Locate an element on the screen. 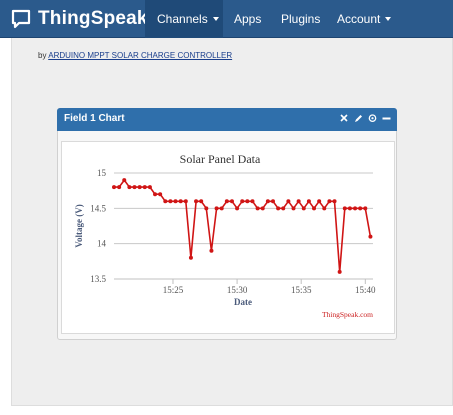  panel-header: Field 1 Chart is located at coordinates (227, 119).